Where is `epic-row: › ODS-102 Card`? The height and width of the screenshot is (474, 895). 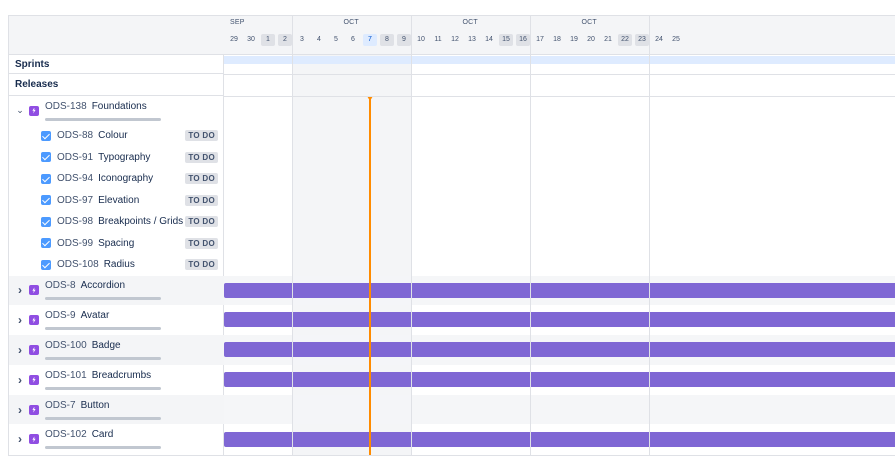
epic-row: › ODS-102 Card is located at coordinates (116, 440).